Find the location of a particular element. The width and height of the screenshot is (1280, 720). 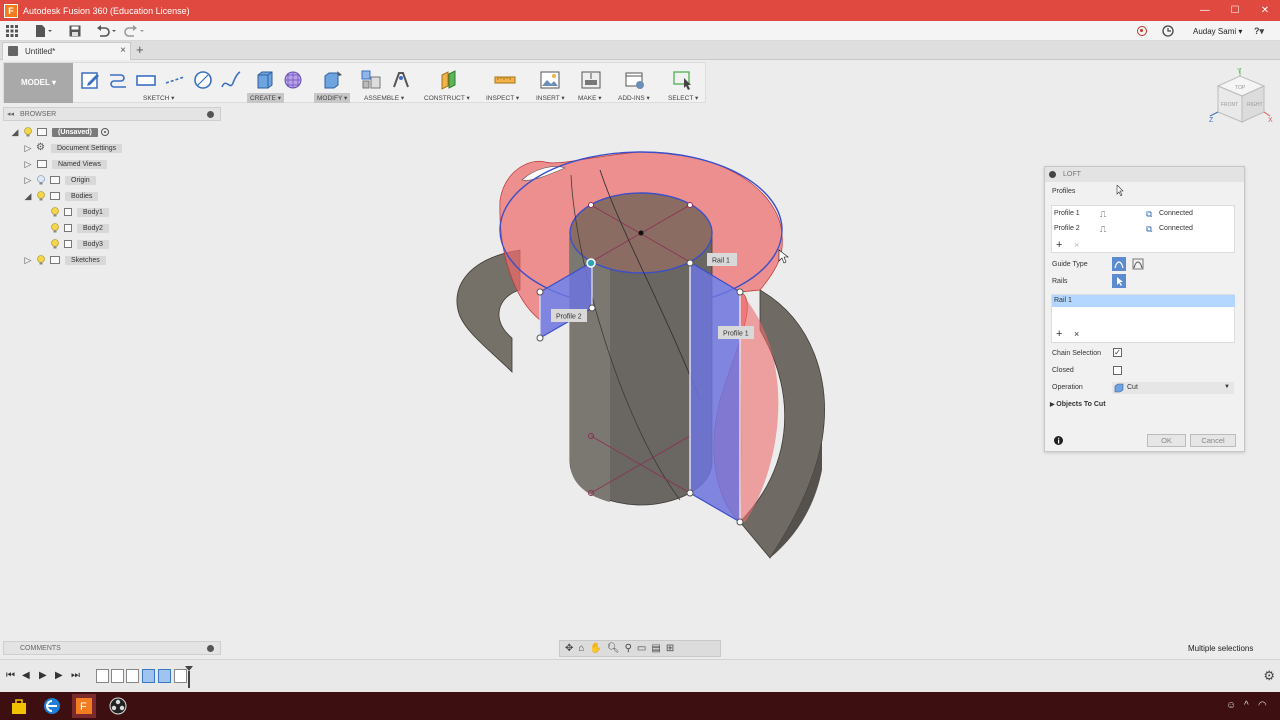

offset-plane-icon is located at coordinates (449, 80).